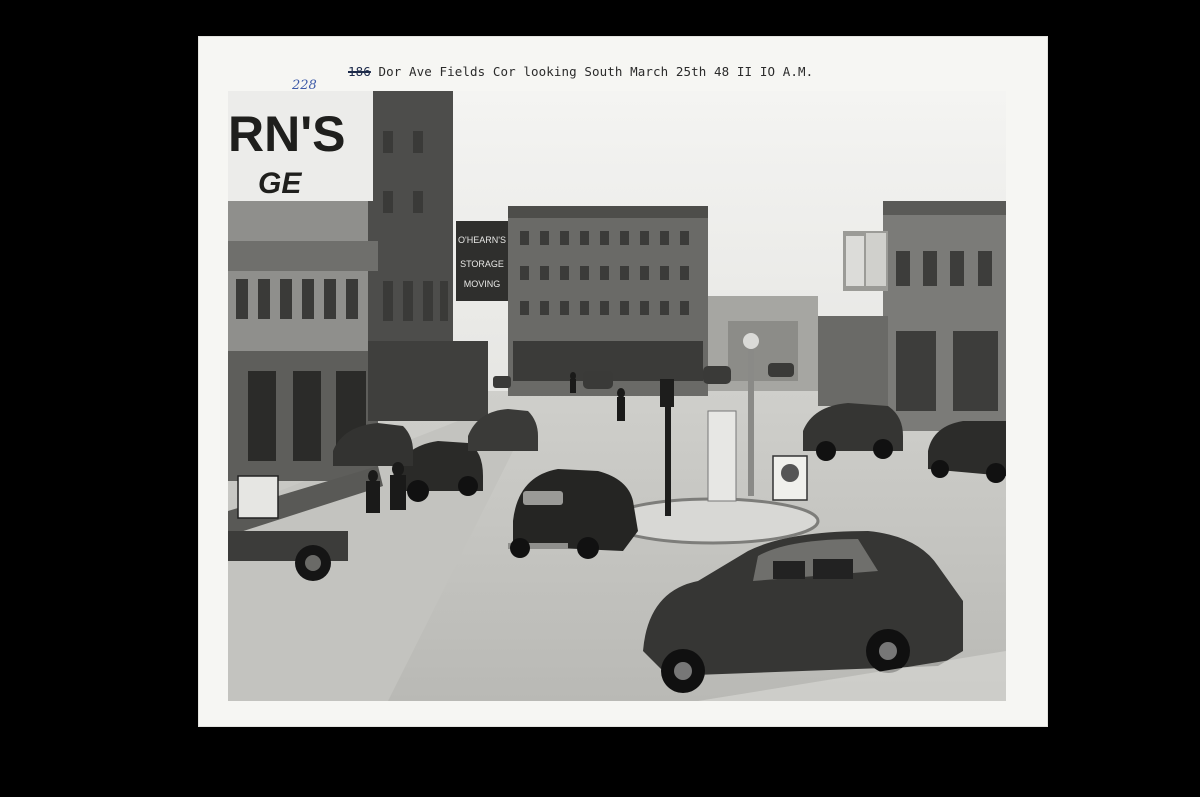 The height and width of the screenshot is (797, 1200). Describe the element at coordinates (722, 456) in the screenshot. I see `sandwich-board` at that location.